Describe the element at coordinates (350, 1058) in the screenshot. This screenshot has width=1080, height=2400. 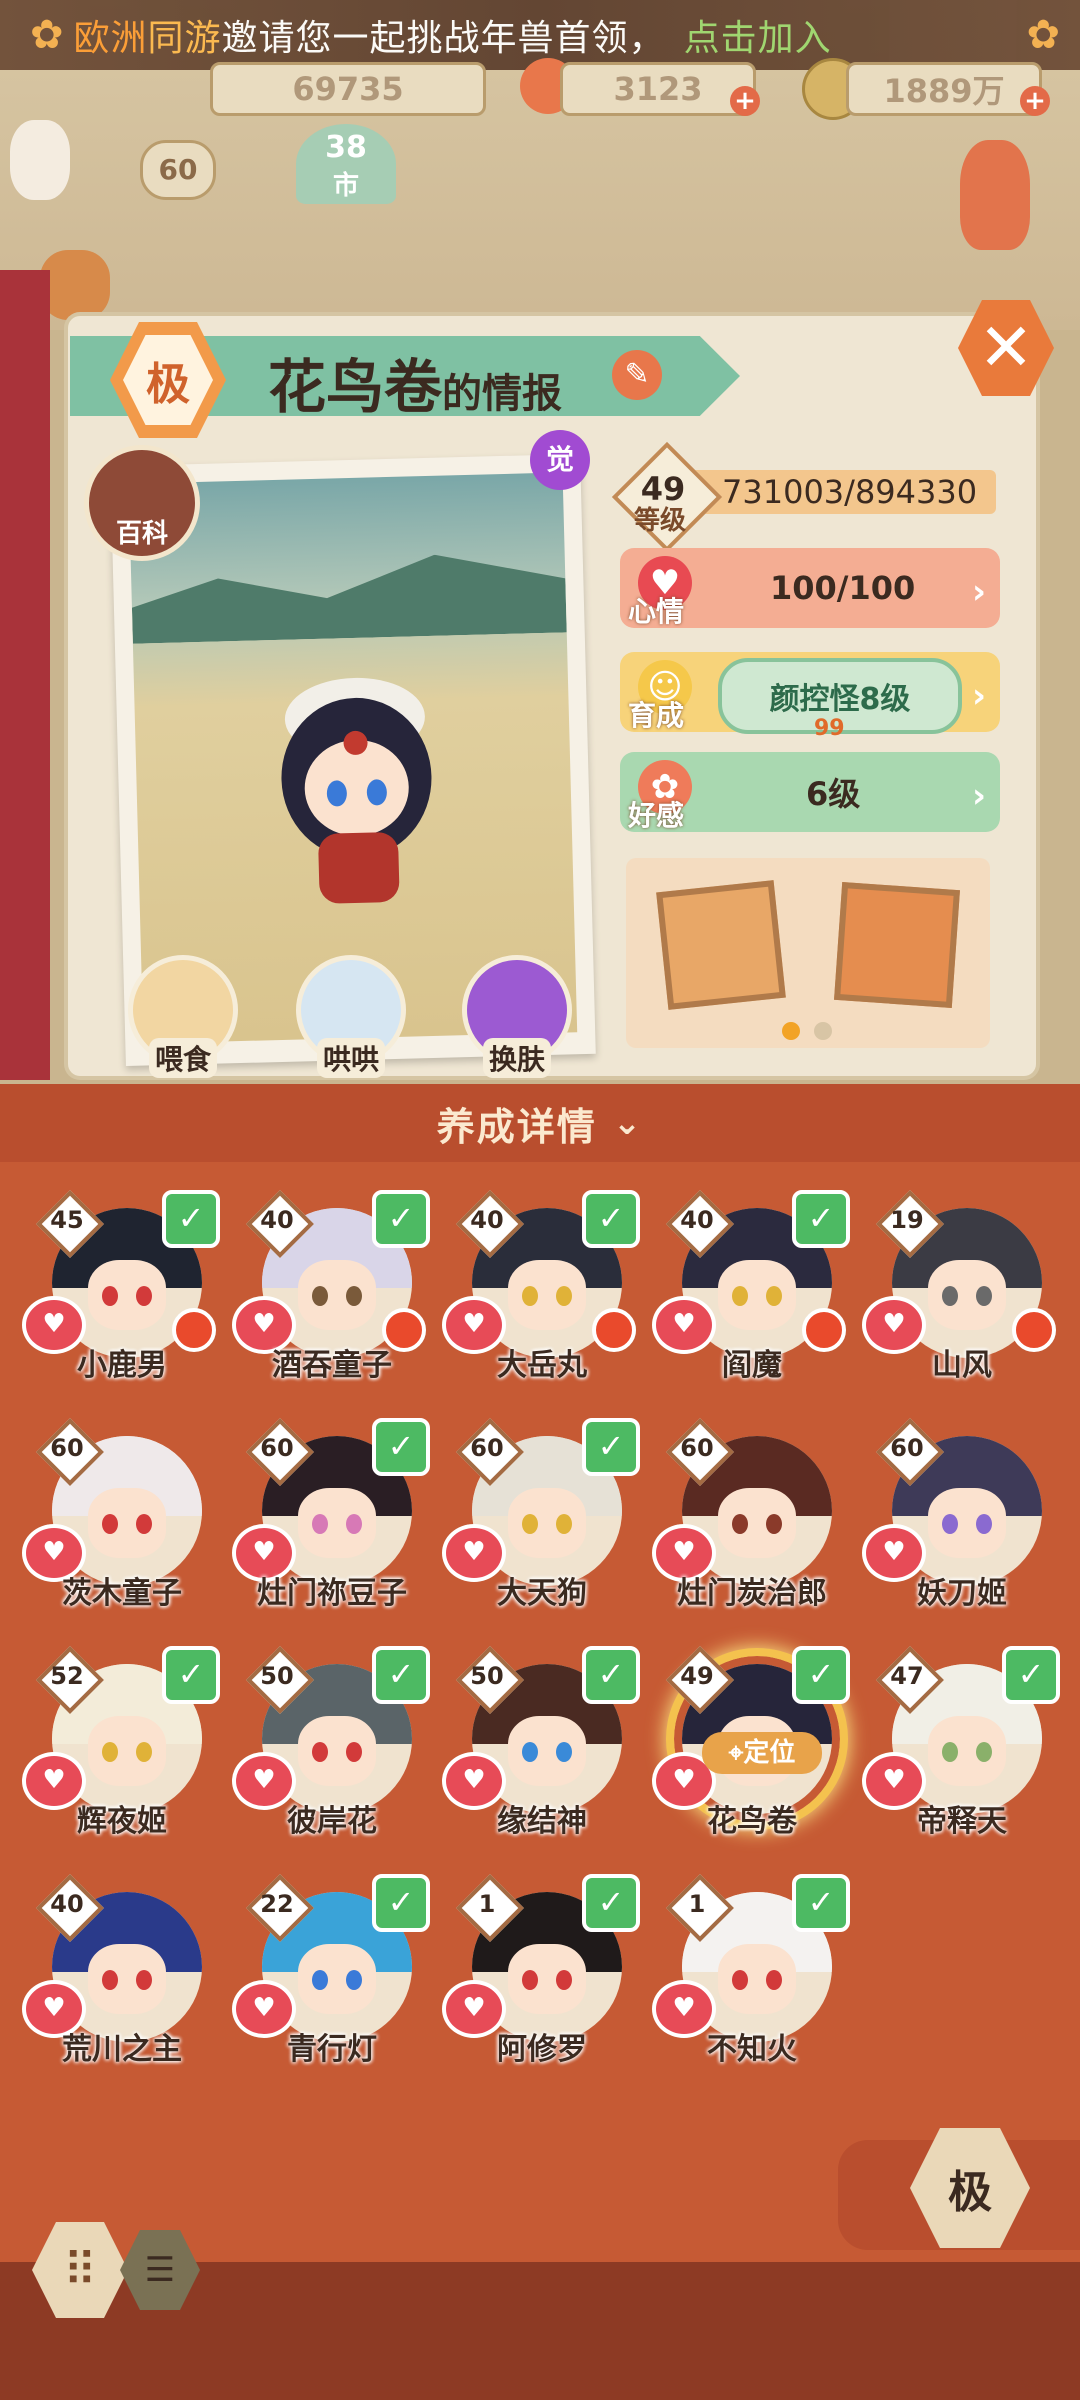
I see `coax-label: 哄哄` at that location.